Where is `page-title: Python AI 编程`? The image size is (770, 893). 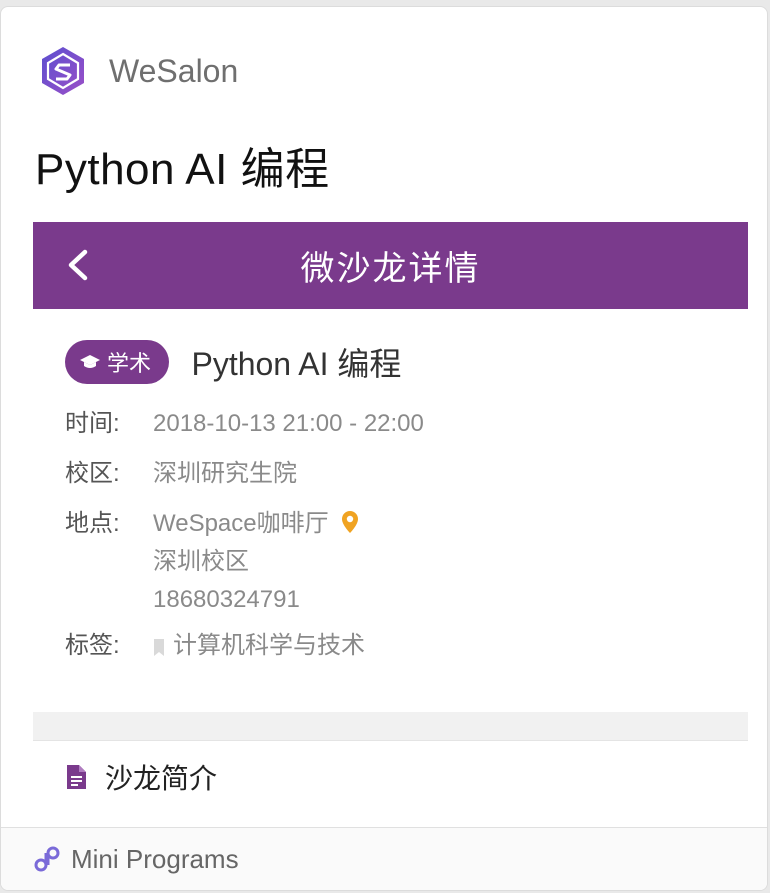
page-title: Python AI 编程 is located at coordinates (182, 169).